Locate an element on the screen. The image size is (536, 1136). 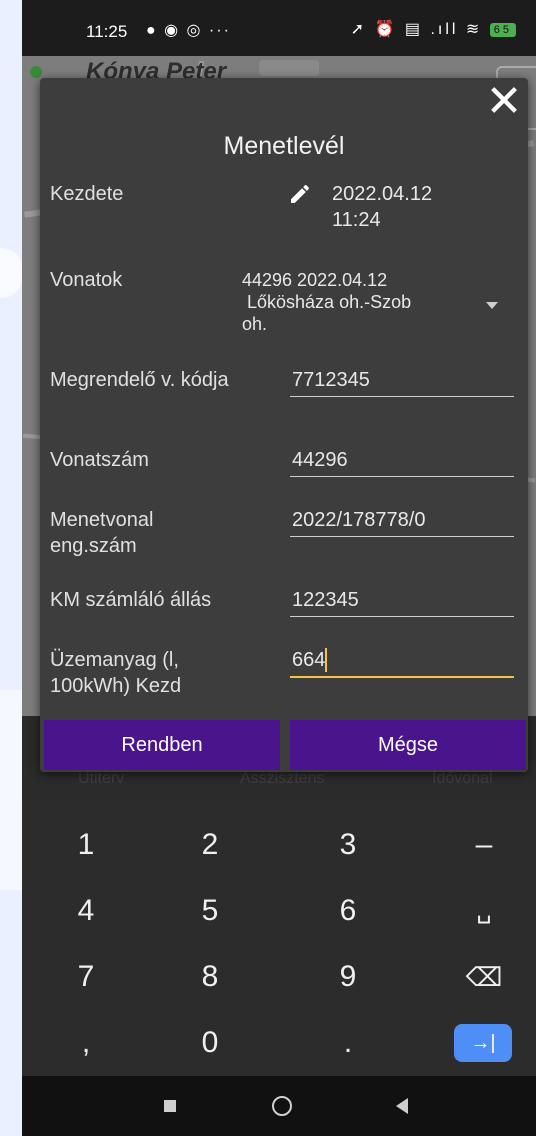
close-icon: ✕ is located at coordinates (504, 102).